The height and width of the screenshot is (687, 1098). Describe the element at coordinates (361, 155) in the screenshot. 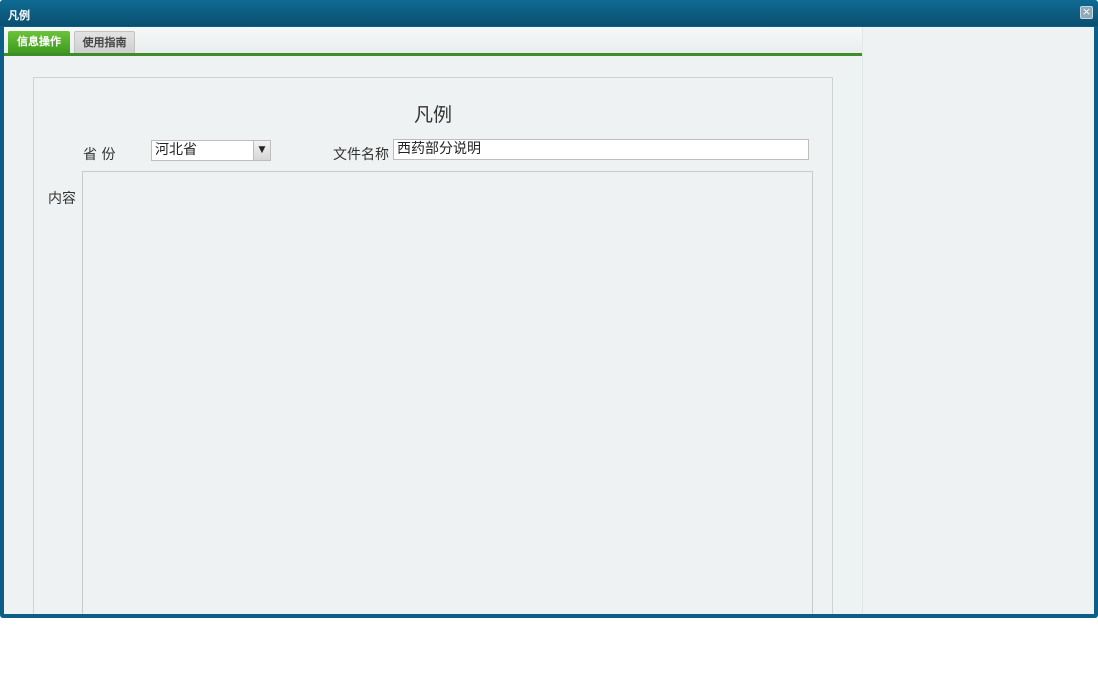

I see `filename-label: 文件名称` at that location.